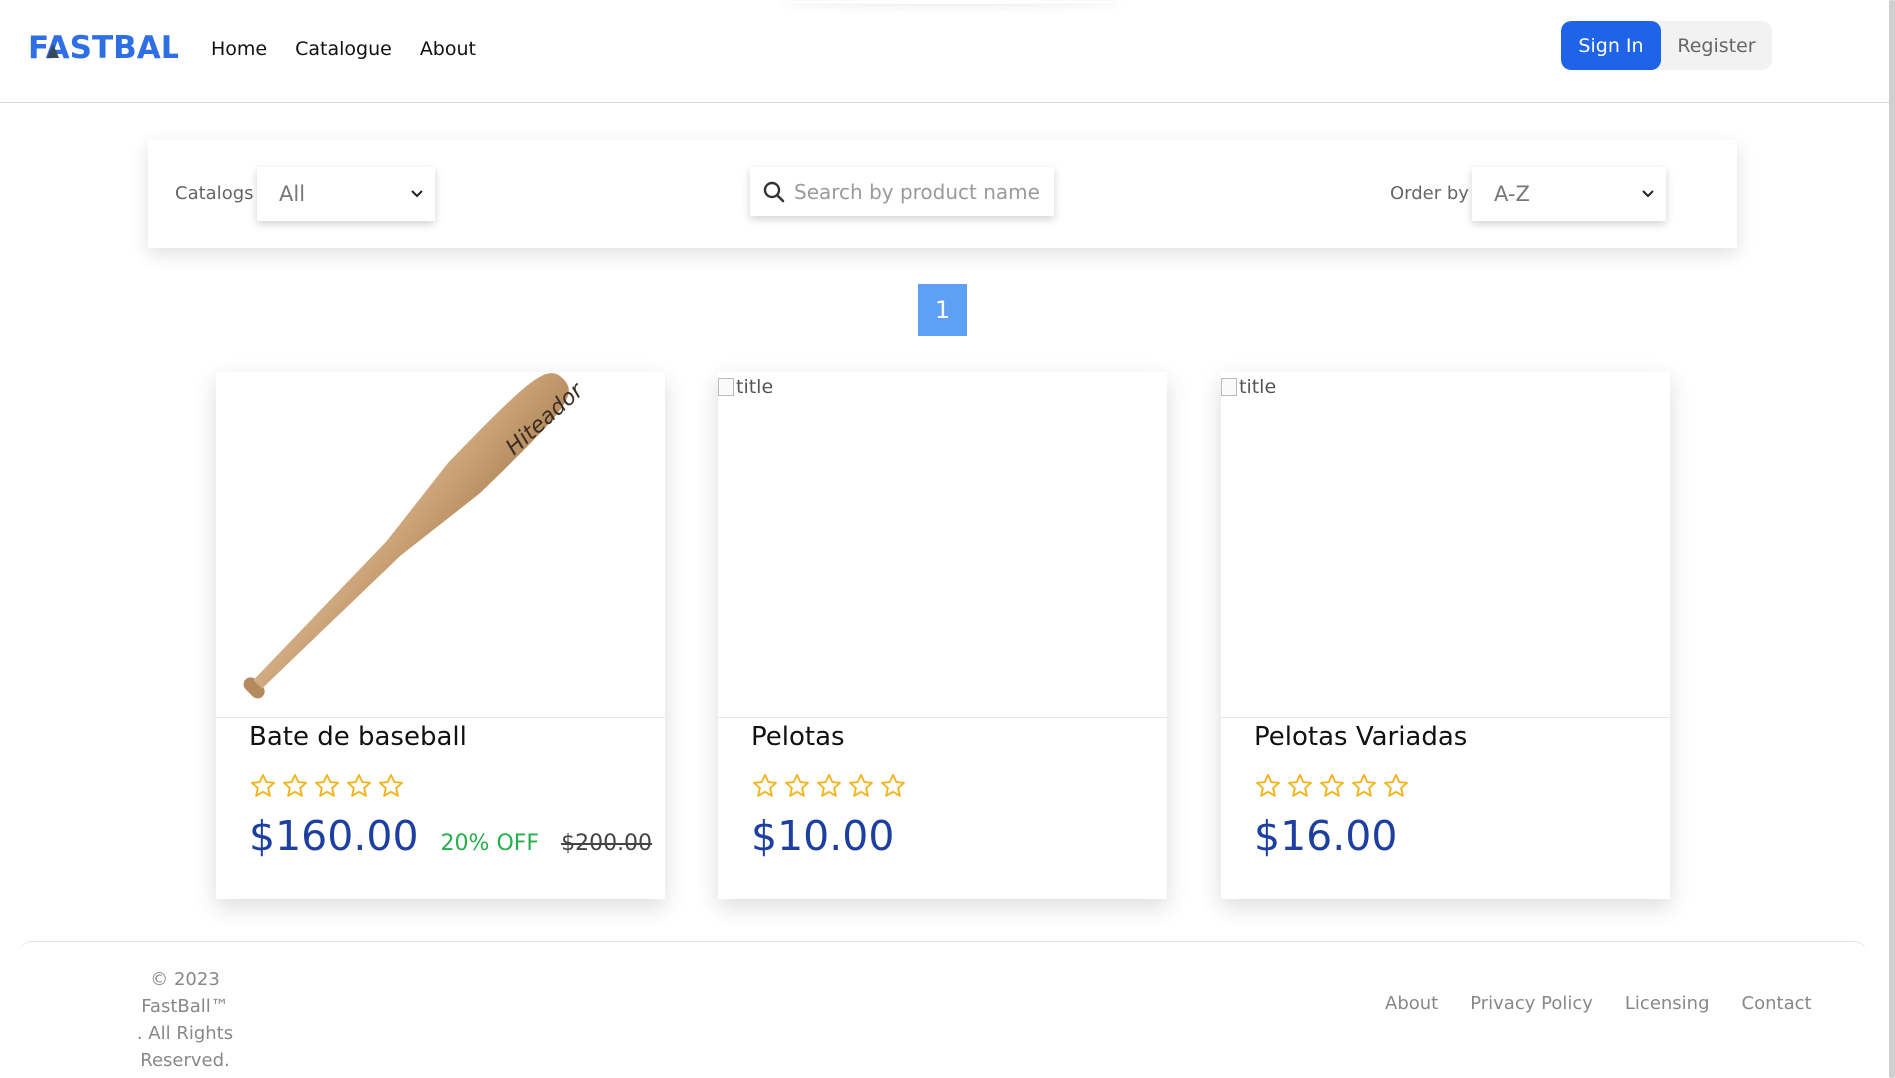  I want to click on pagination-page-1: 1, so click(942, 310).